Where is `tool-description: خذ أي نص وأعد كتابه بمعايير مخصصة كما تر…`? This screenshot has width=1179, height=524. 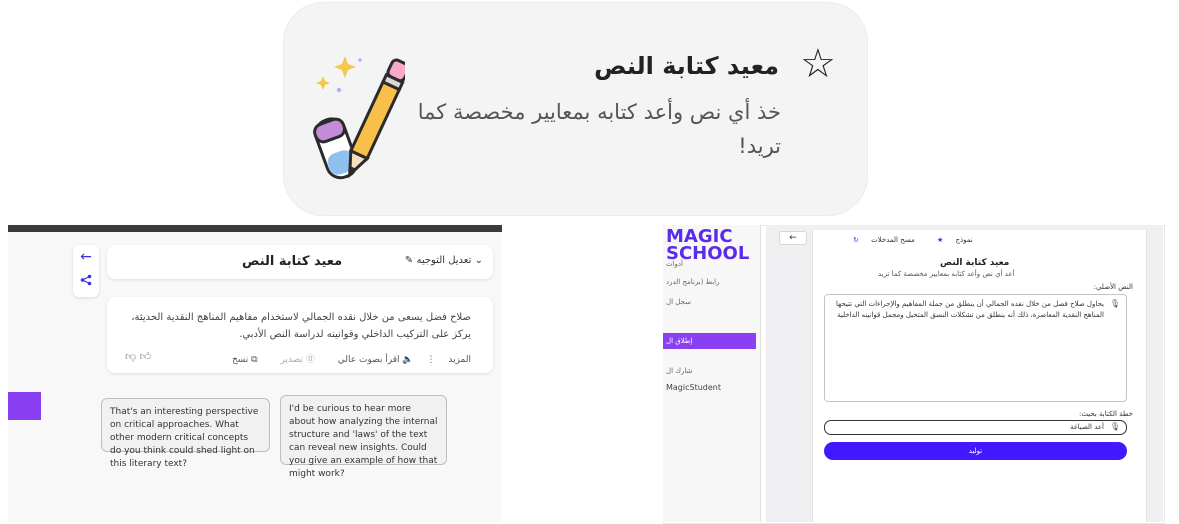 tool-description: خذ أي نص وأعد كتابه بمعايير مخصصة كما تر… is located at coordinates (599, 129).